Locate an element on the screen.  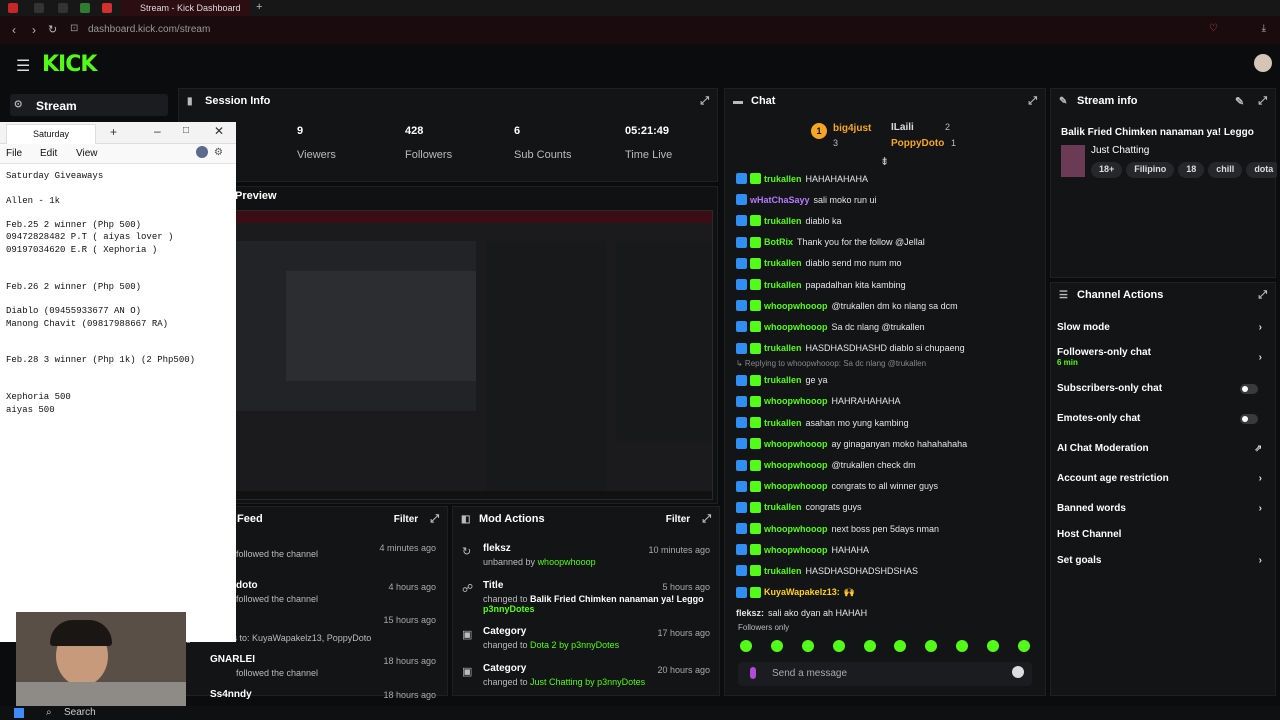
account-icon is located at coordinates (202, 152).